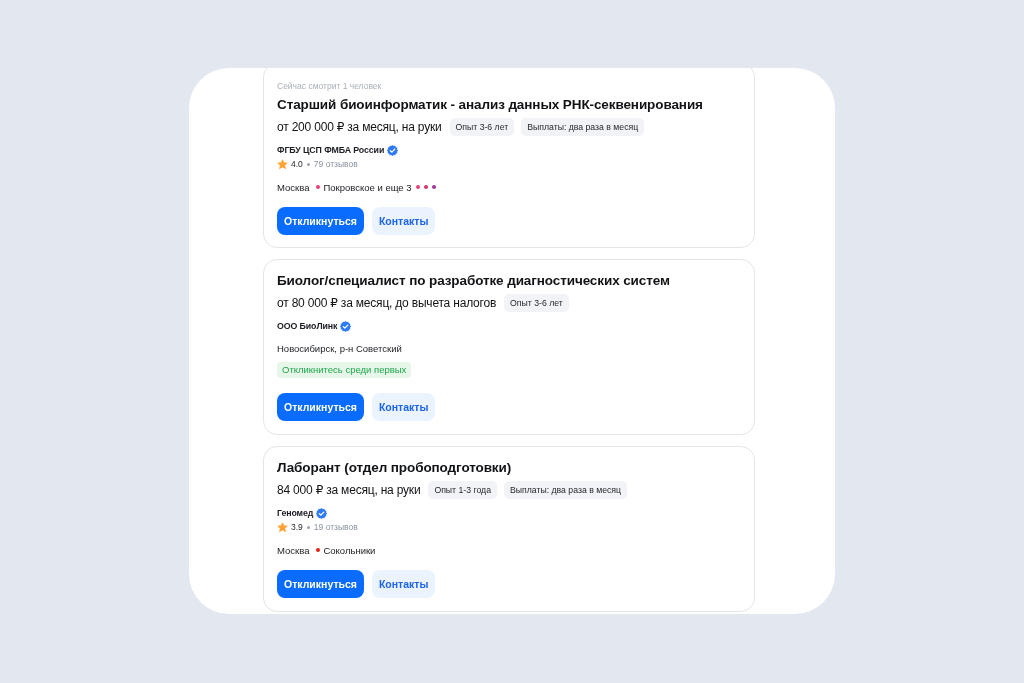 The width and height of the screenshot is (1024, 683). I want to click on viewer-count: Сейчас смотрит 1 человек, so click(329, 86).